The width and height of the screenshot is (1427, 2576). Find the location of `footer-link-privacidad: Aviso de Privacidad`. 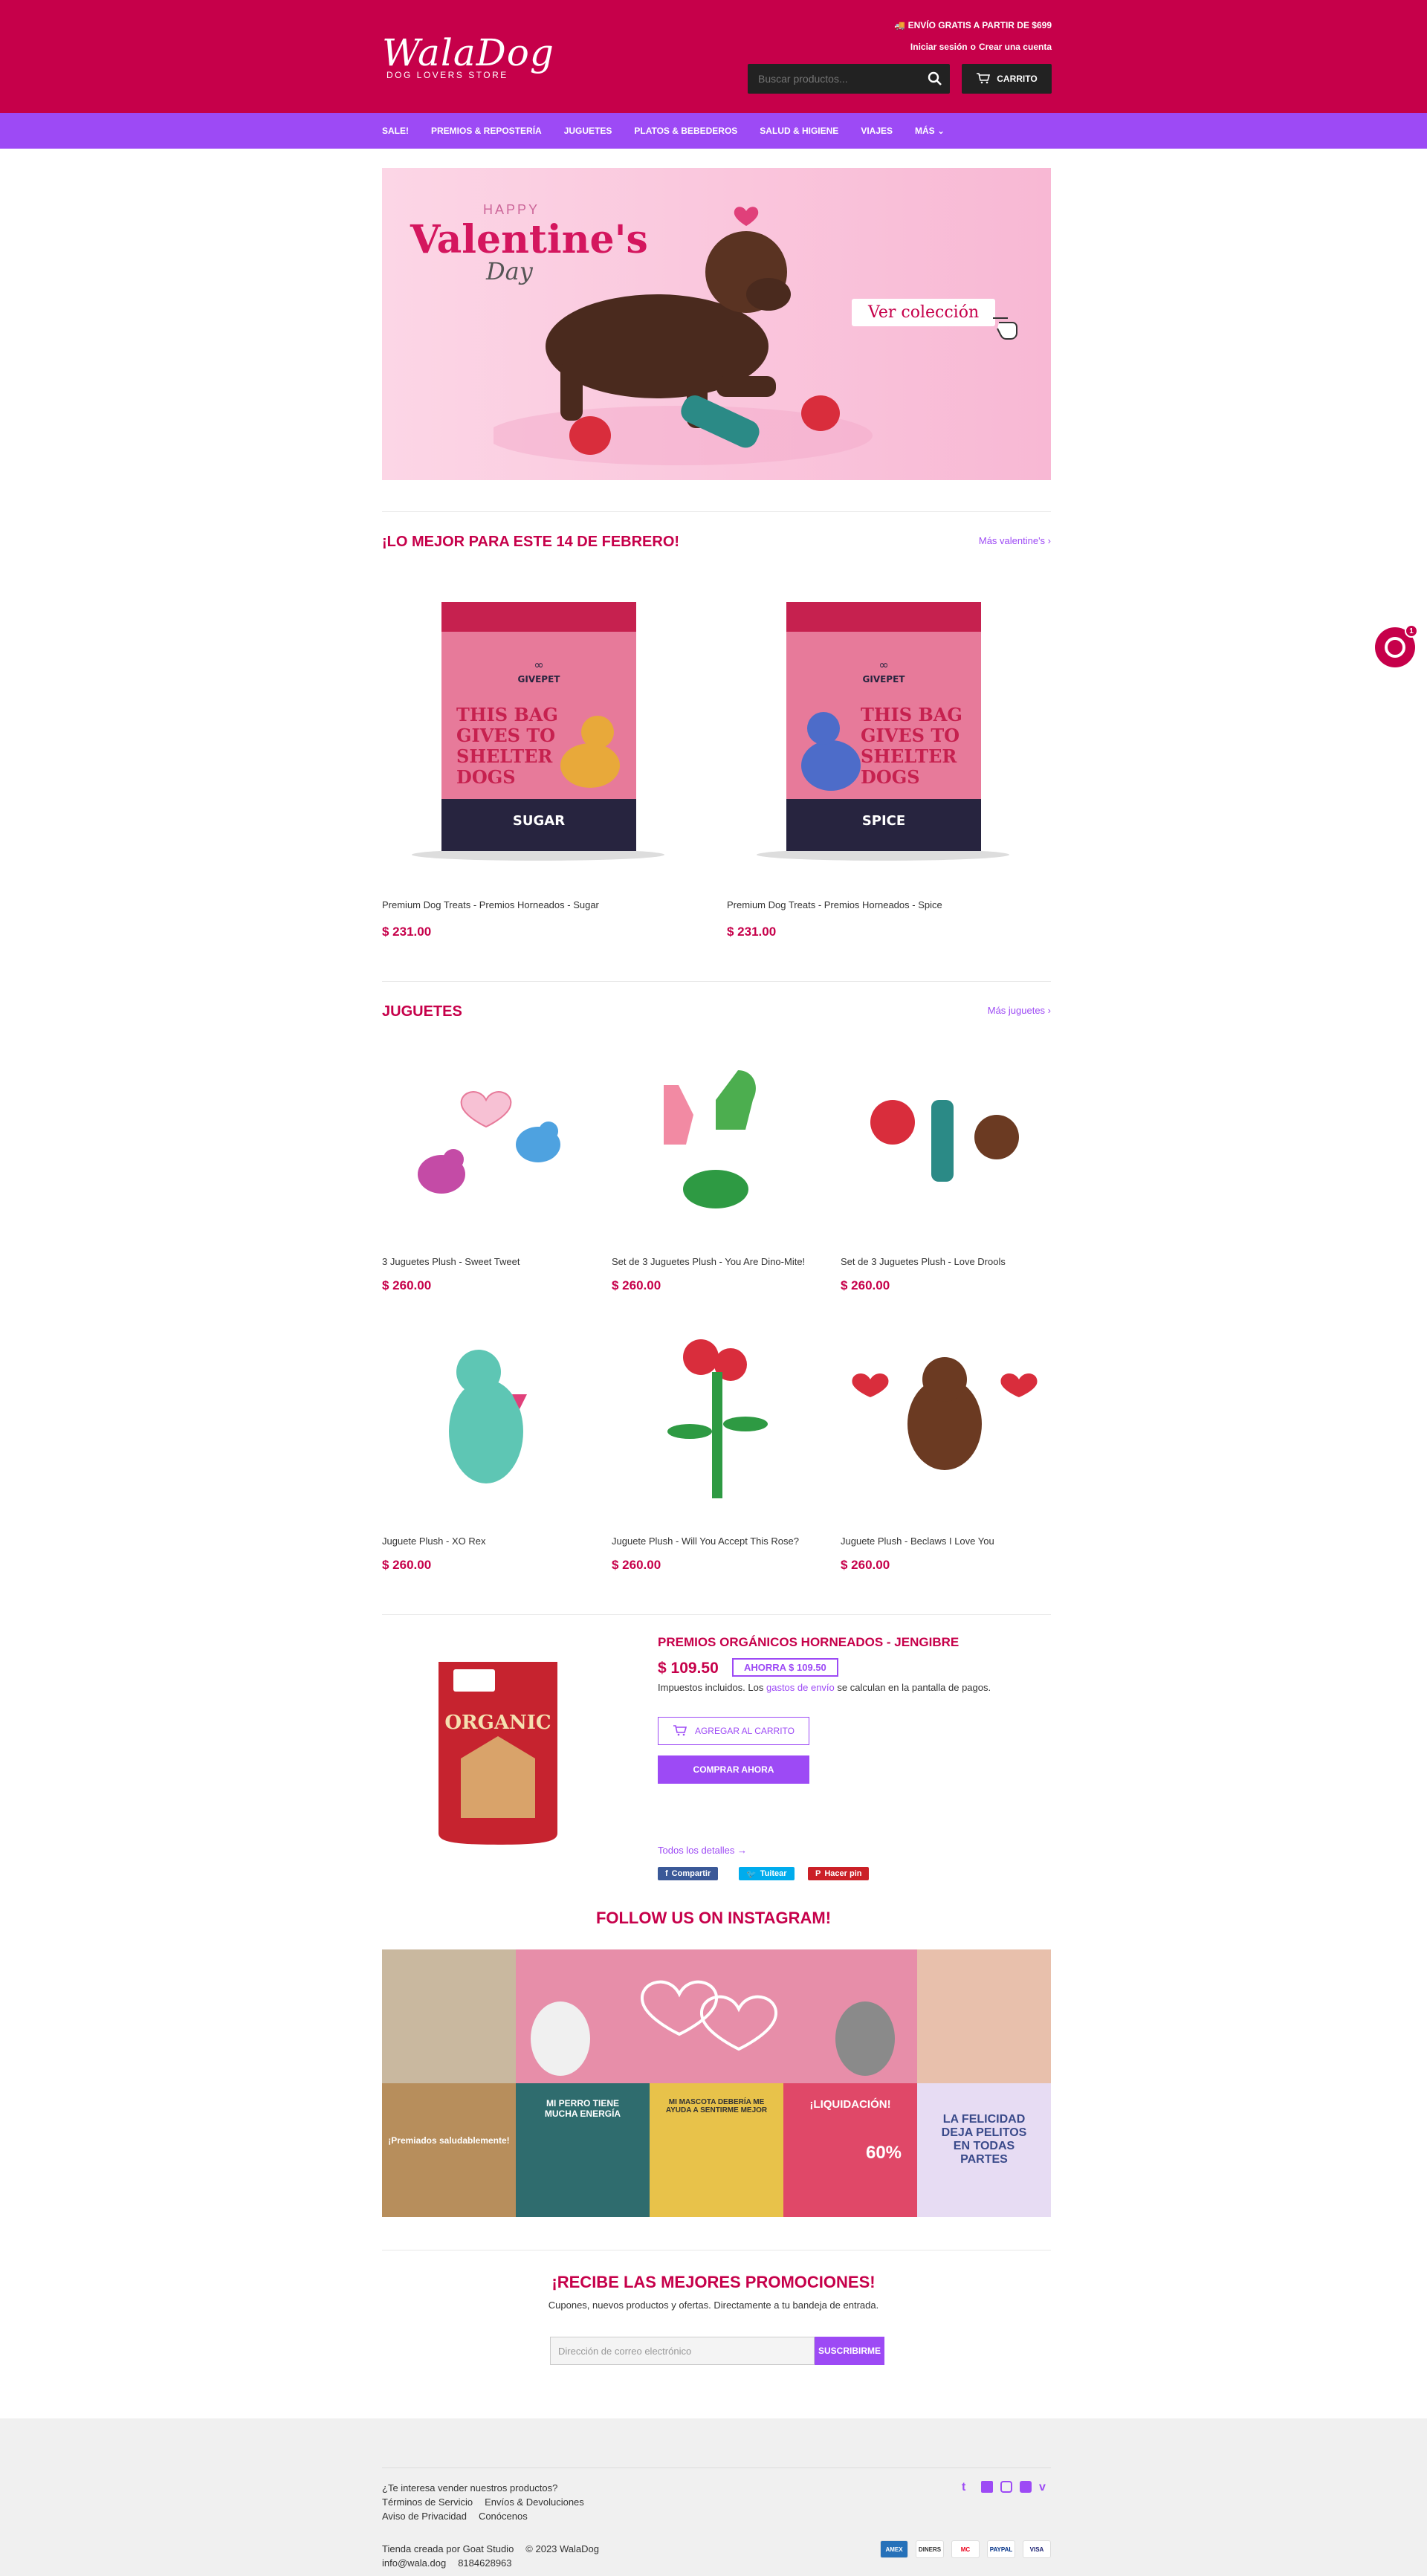

footer-link-privacidad: Aviso de Privacidad is located at coordinates (425, 2517).